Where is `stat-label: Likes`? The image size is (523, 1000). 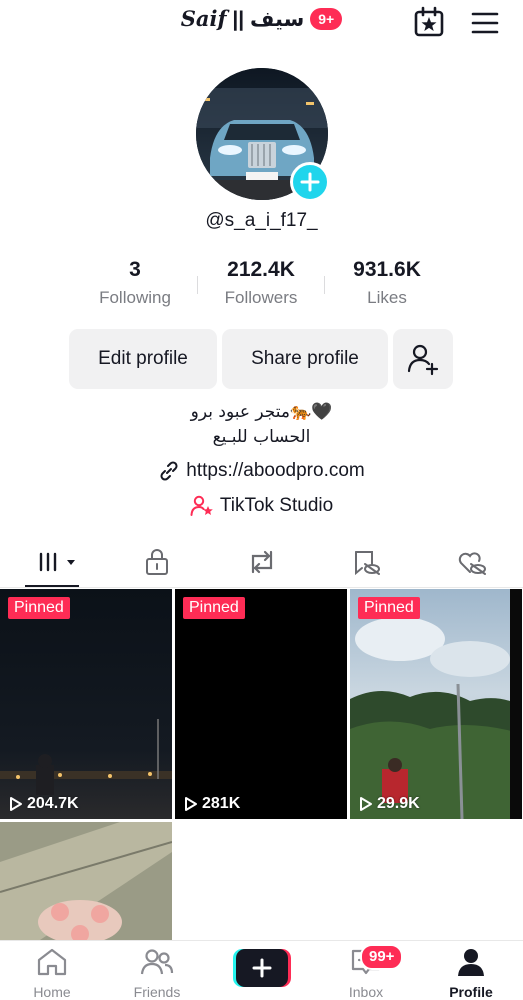
stat-label: Likes is located at coordinates (387, 297).